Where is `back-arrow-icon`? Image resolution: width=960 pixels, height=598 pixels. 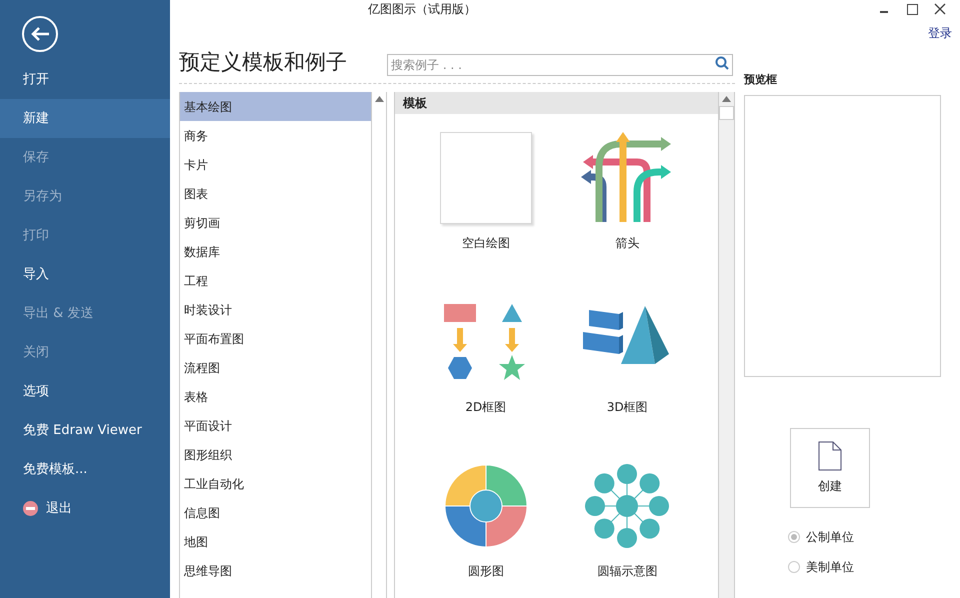 back-arrow-icon is located at coordinates (40, 34).